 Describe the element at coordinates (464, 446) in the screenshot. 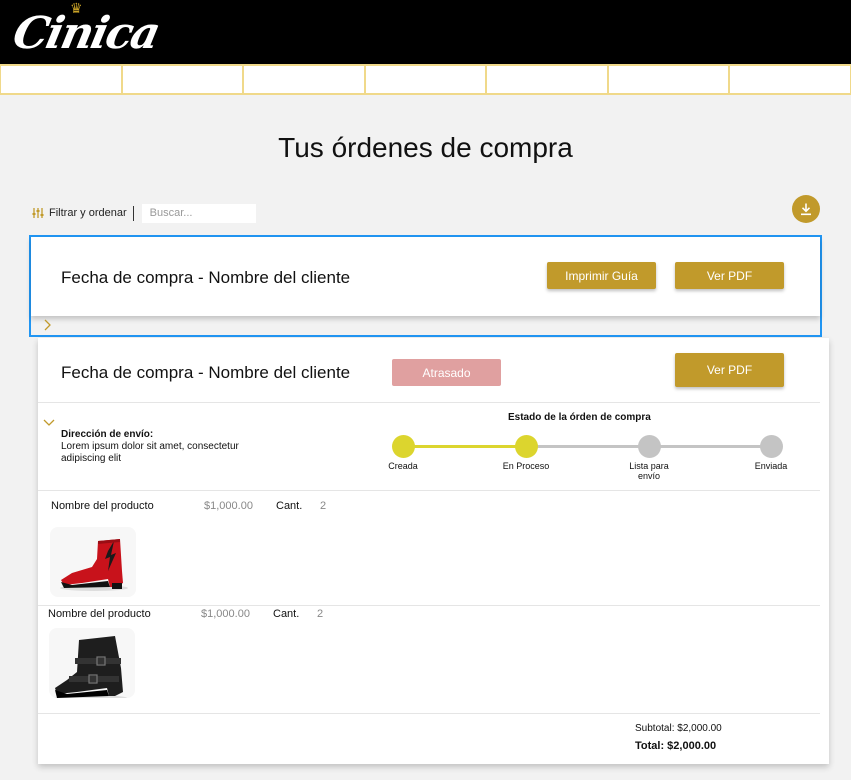

I see `progress-track-done` at that location.